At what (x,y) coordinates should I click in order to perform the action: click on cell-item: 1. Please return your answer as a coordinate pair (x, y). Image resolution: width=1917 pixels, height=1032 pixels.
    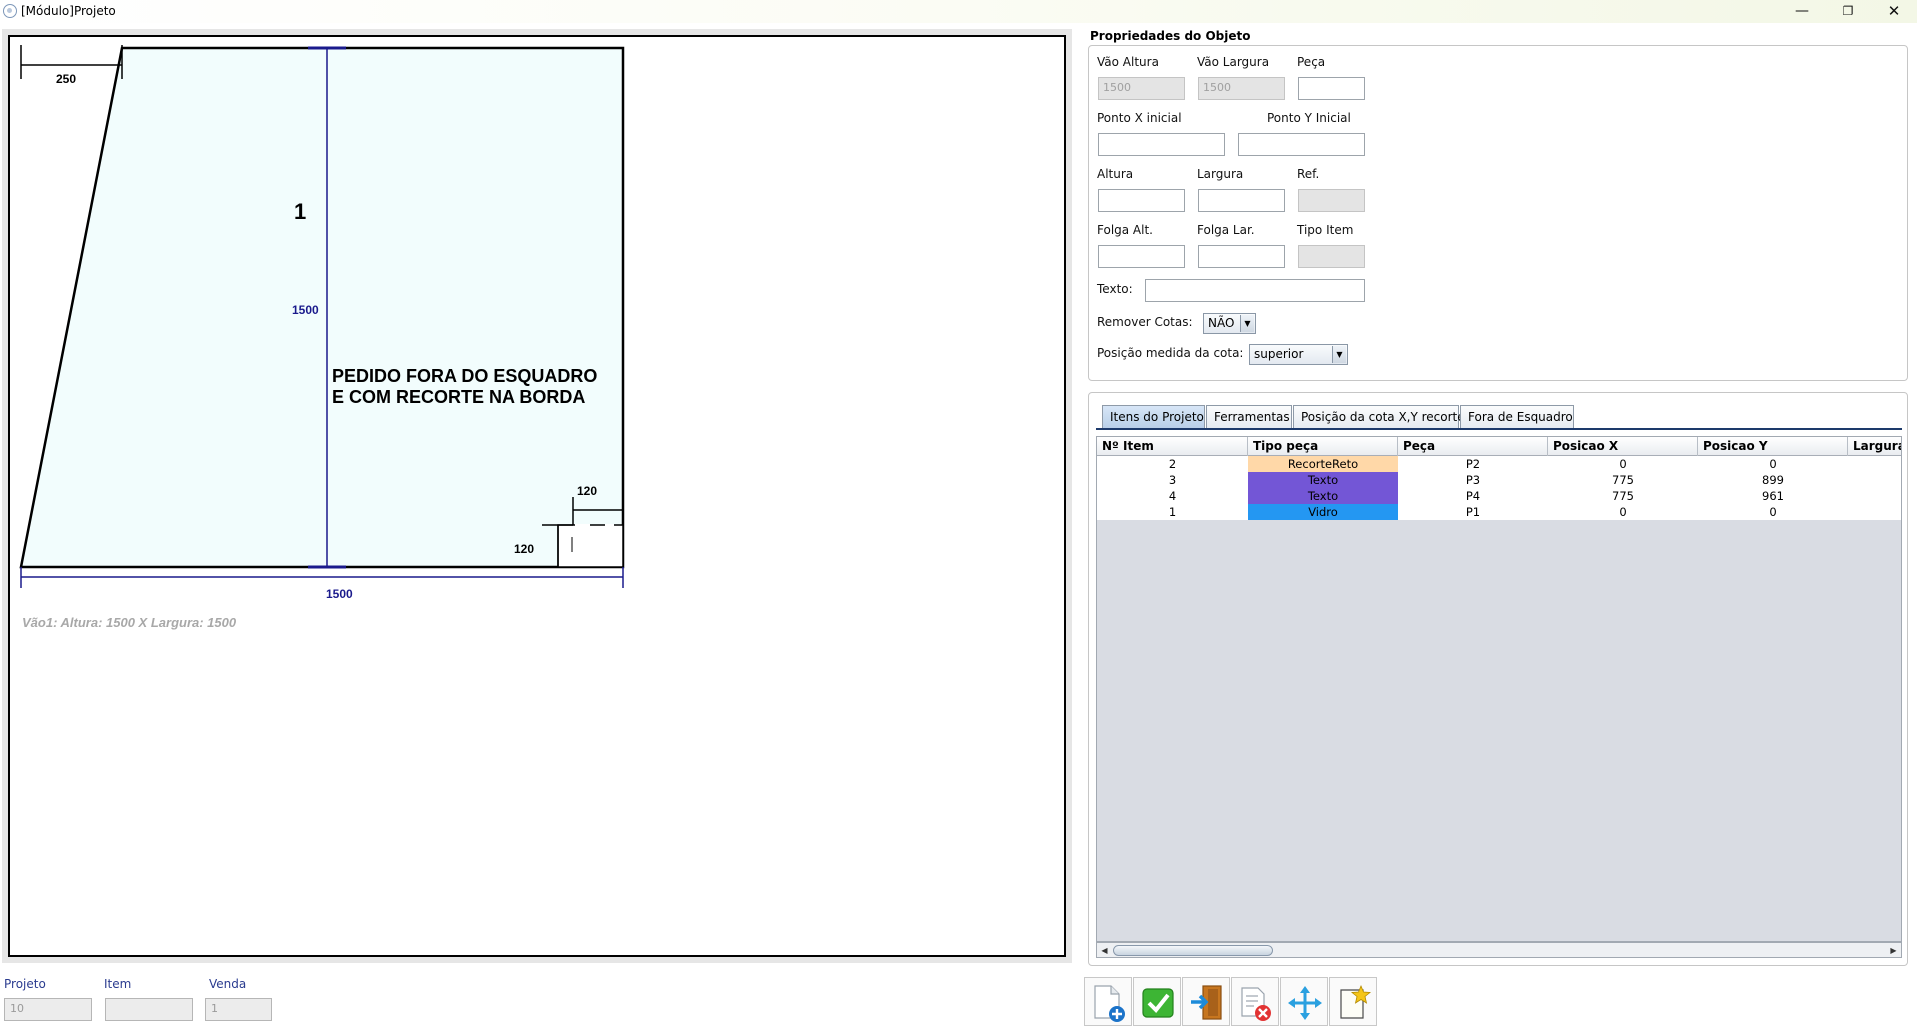
    Looking at the image, I should click on (1172, 512).